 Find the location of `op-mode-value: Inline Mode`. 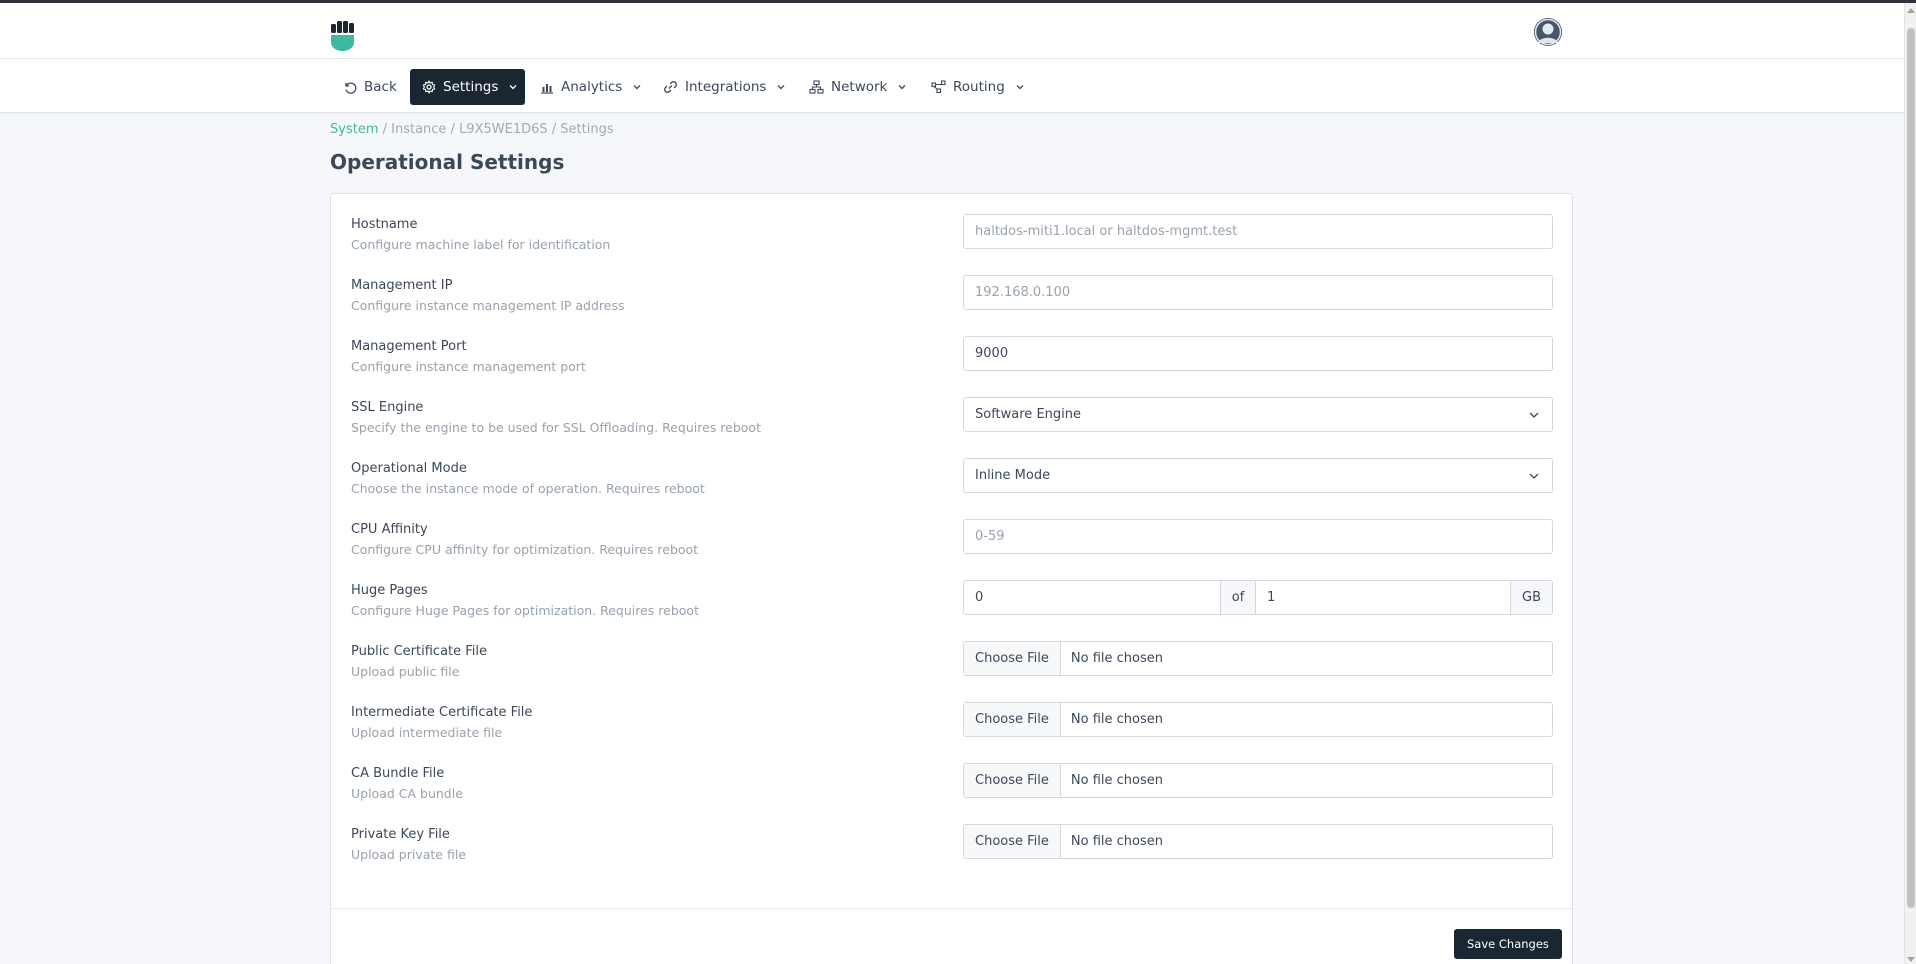

op-mode-value: Inline Mode is located at coordinates (1013, 475).